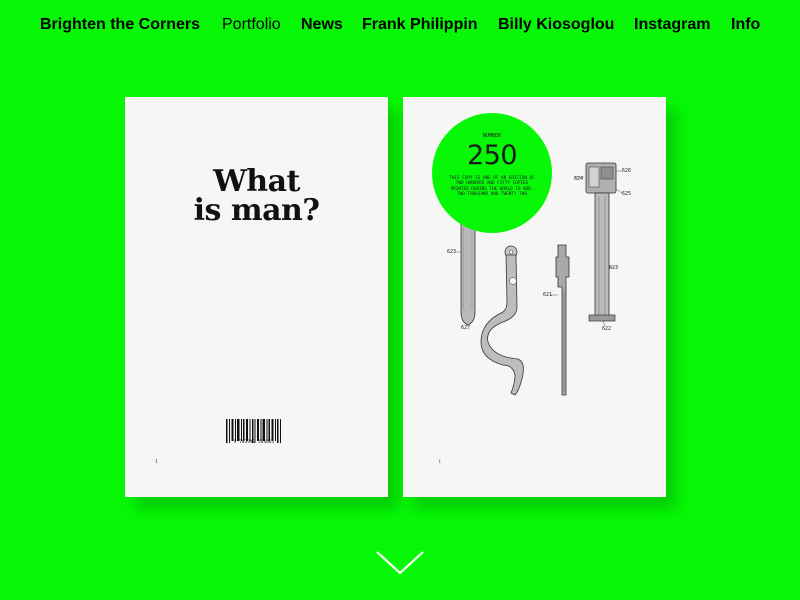 The height and width of the screenshot is (600, 800). I want to click on drawing-label: 627, so click(466, 328).